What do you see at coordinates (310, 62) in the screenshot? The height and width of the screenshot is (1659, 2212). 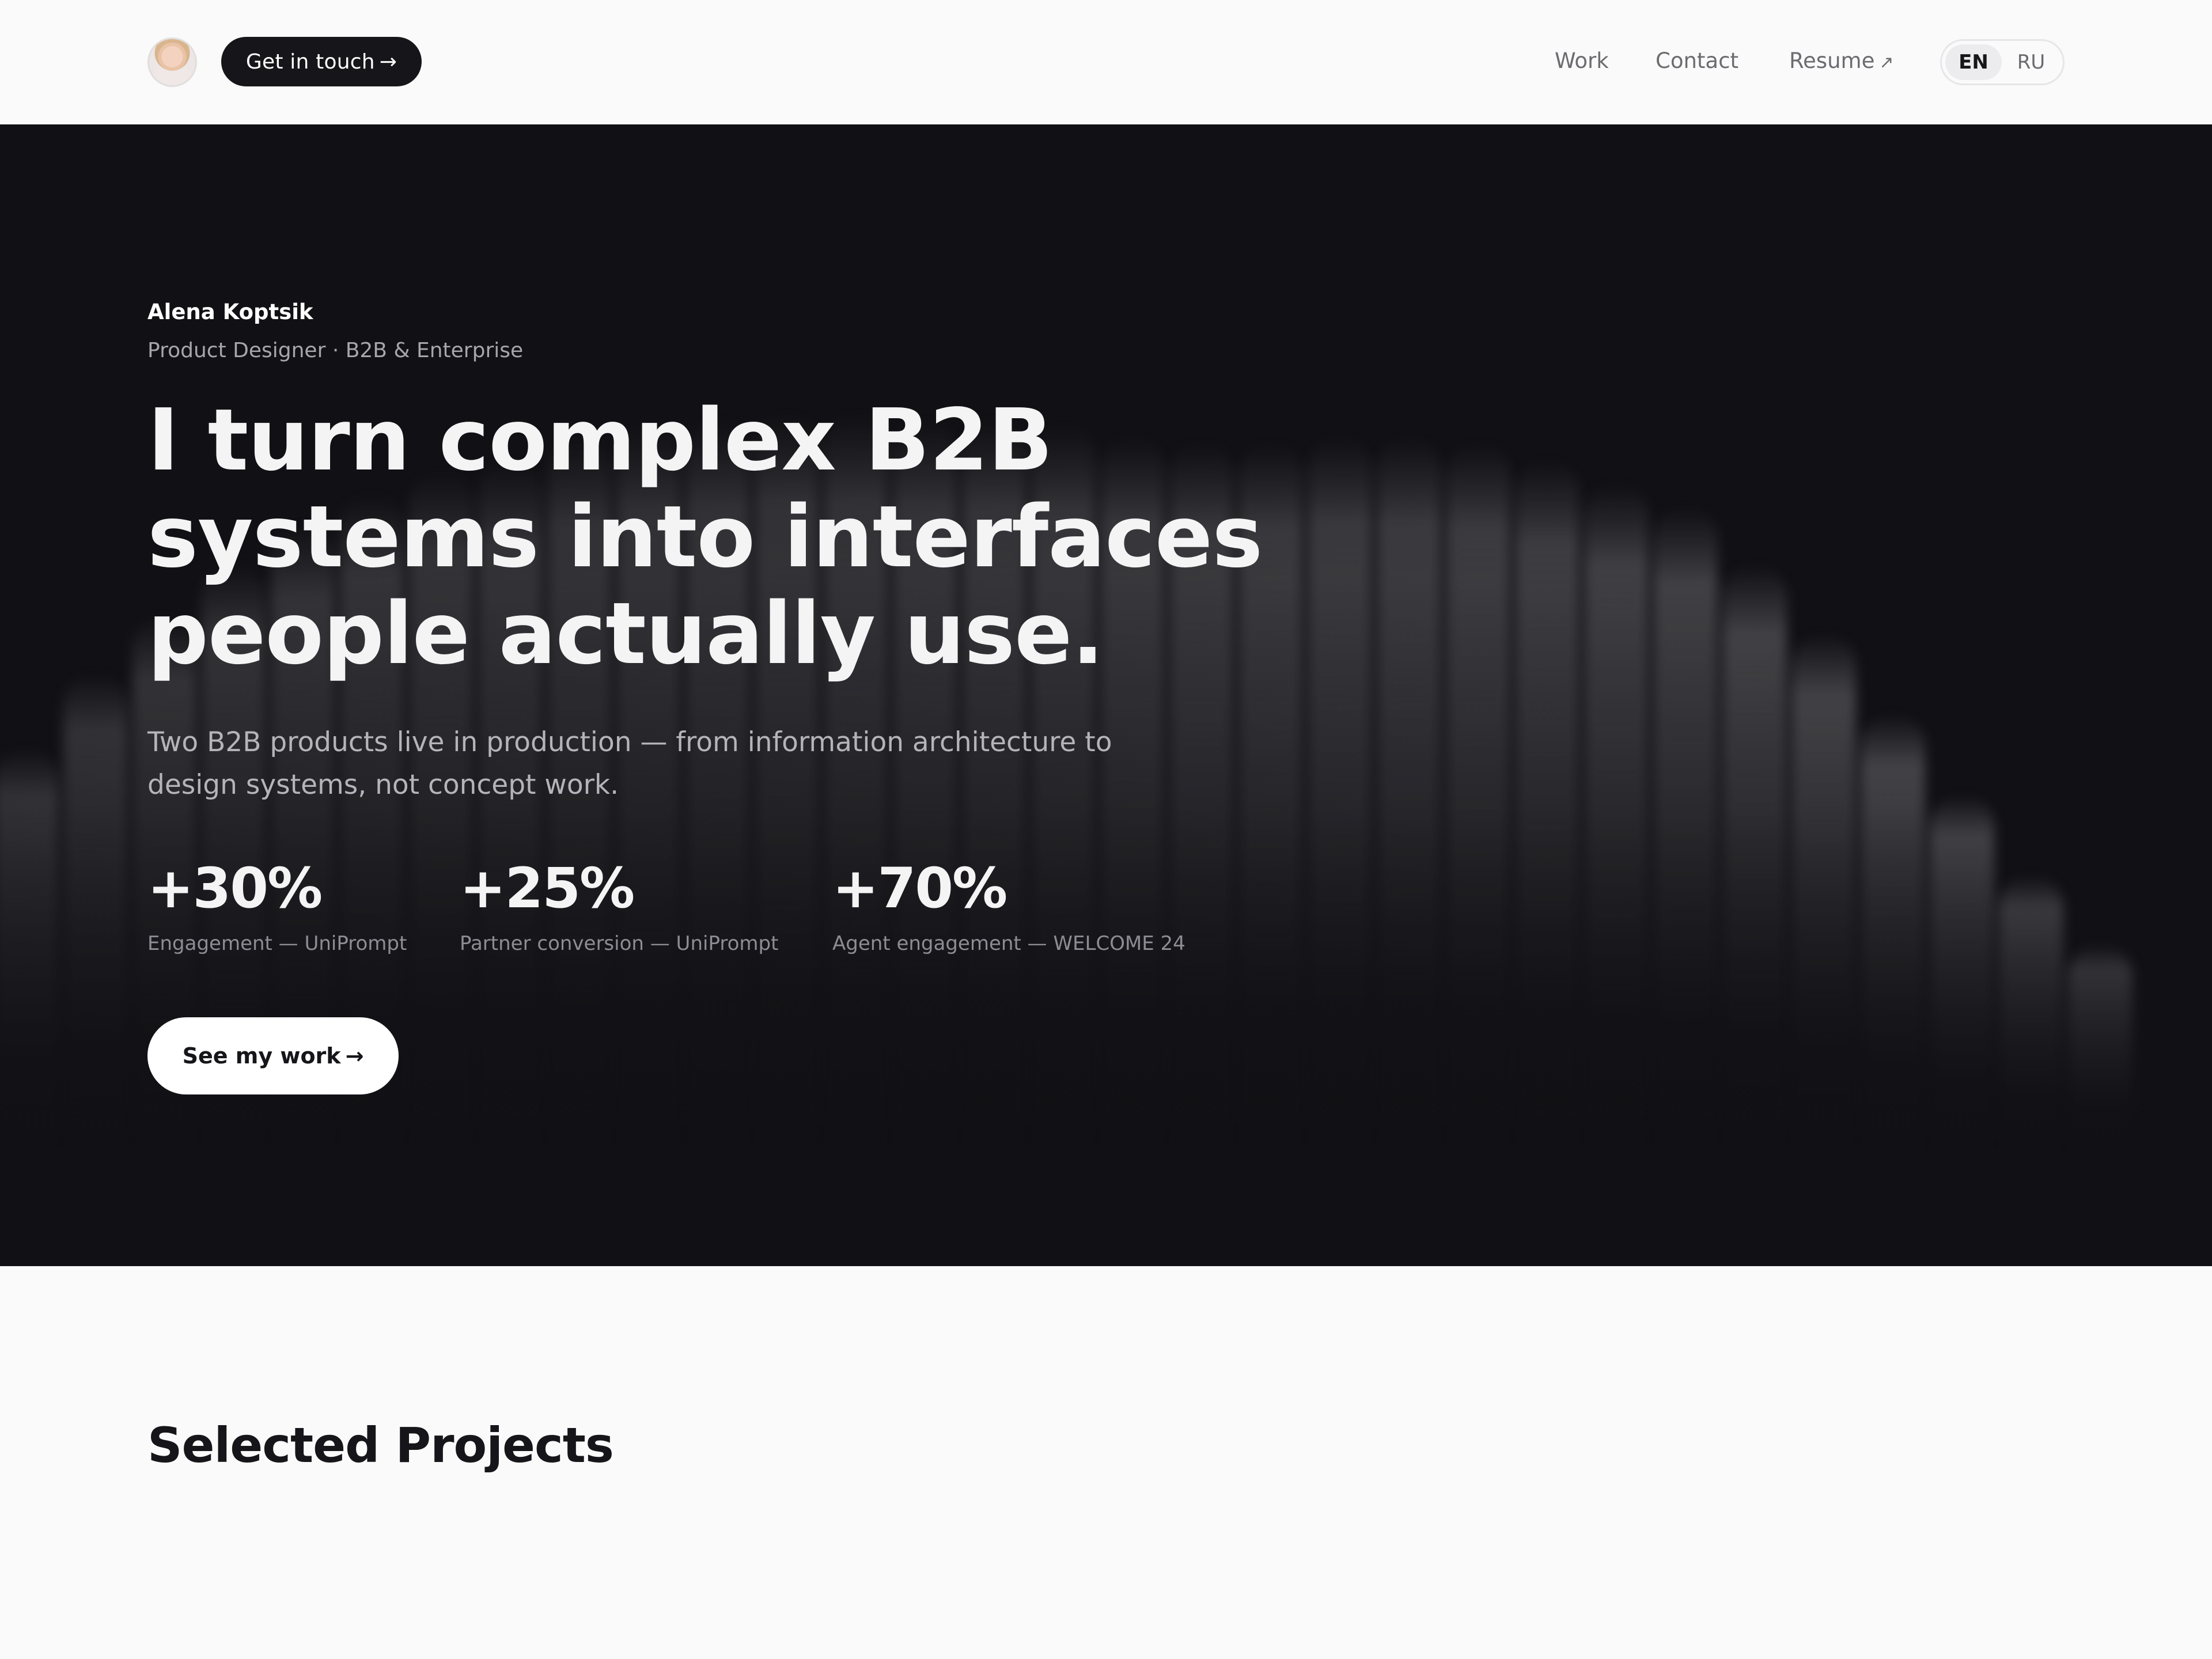 I see `get-in-touch-label: Get in touch` at bounding box center [310, 62].